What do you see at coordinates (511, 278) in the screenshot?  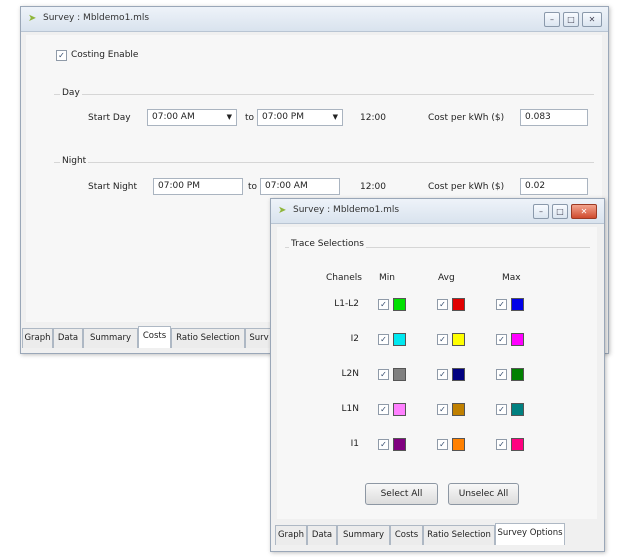 I see `header-max: Max` at bounding box center [511, 278].